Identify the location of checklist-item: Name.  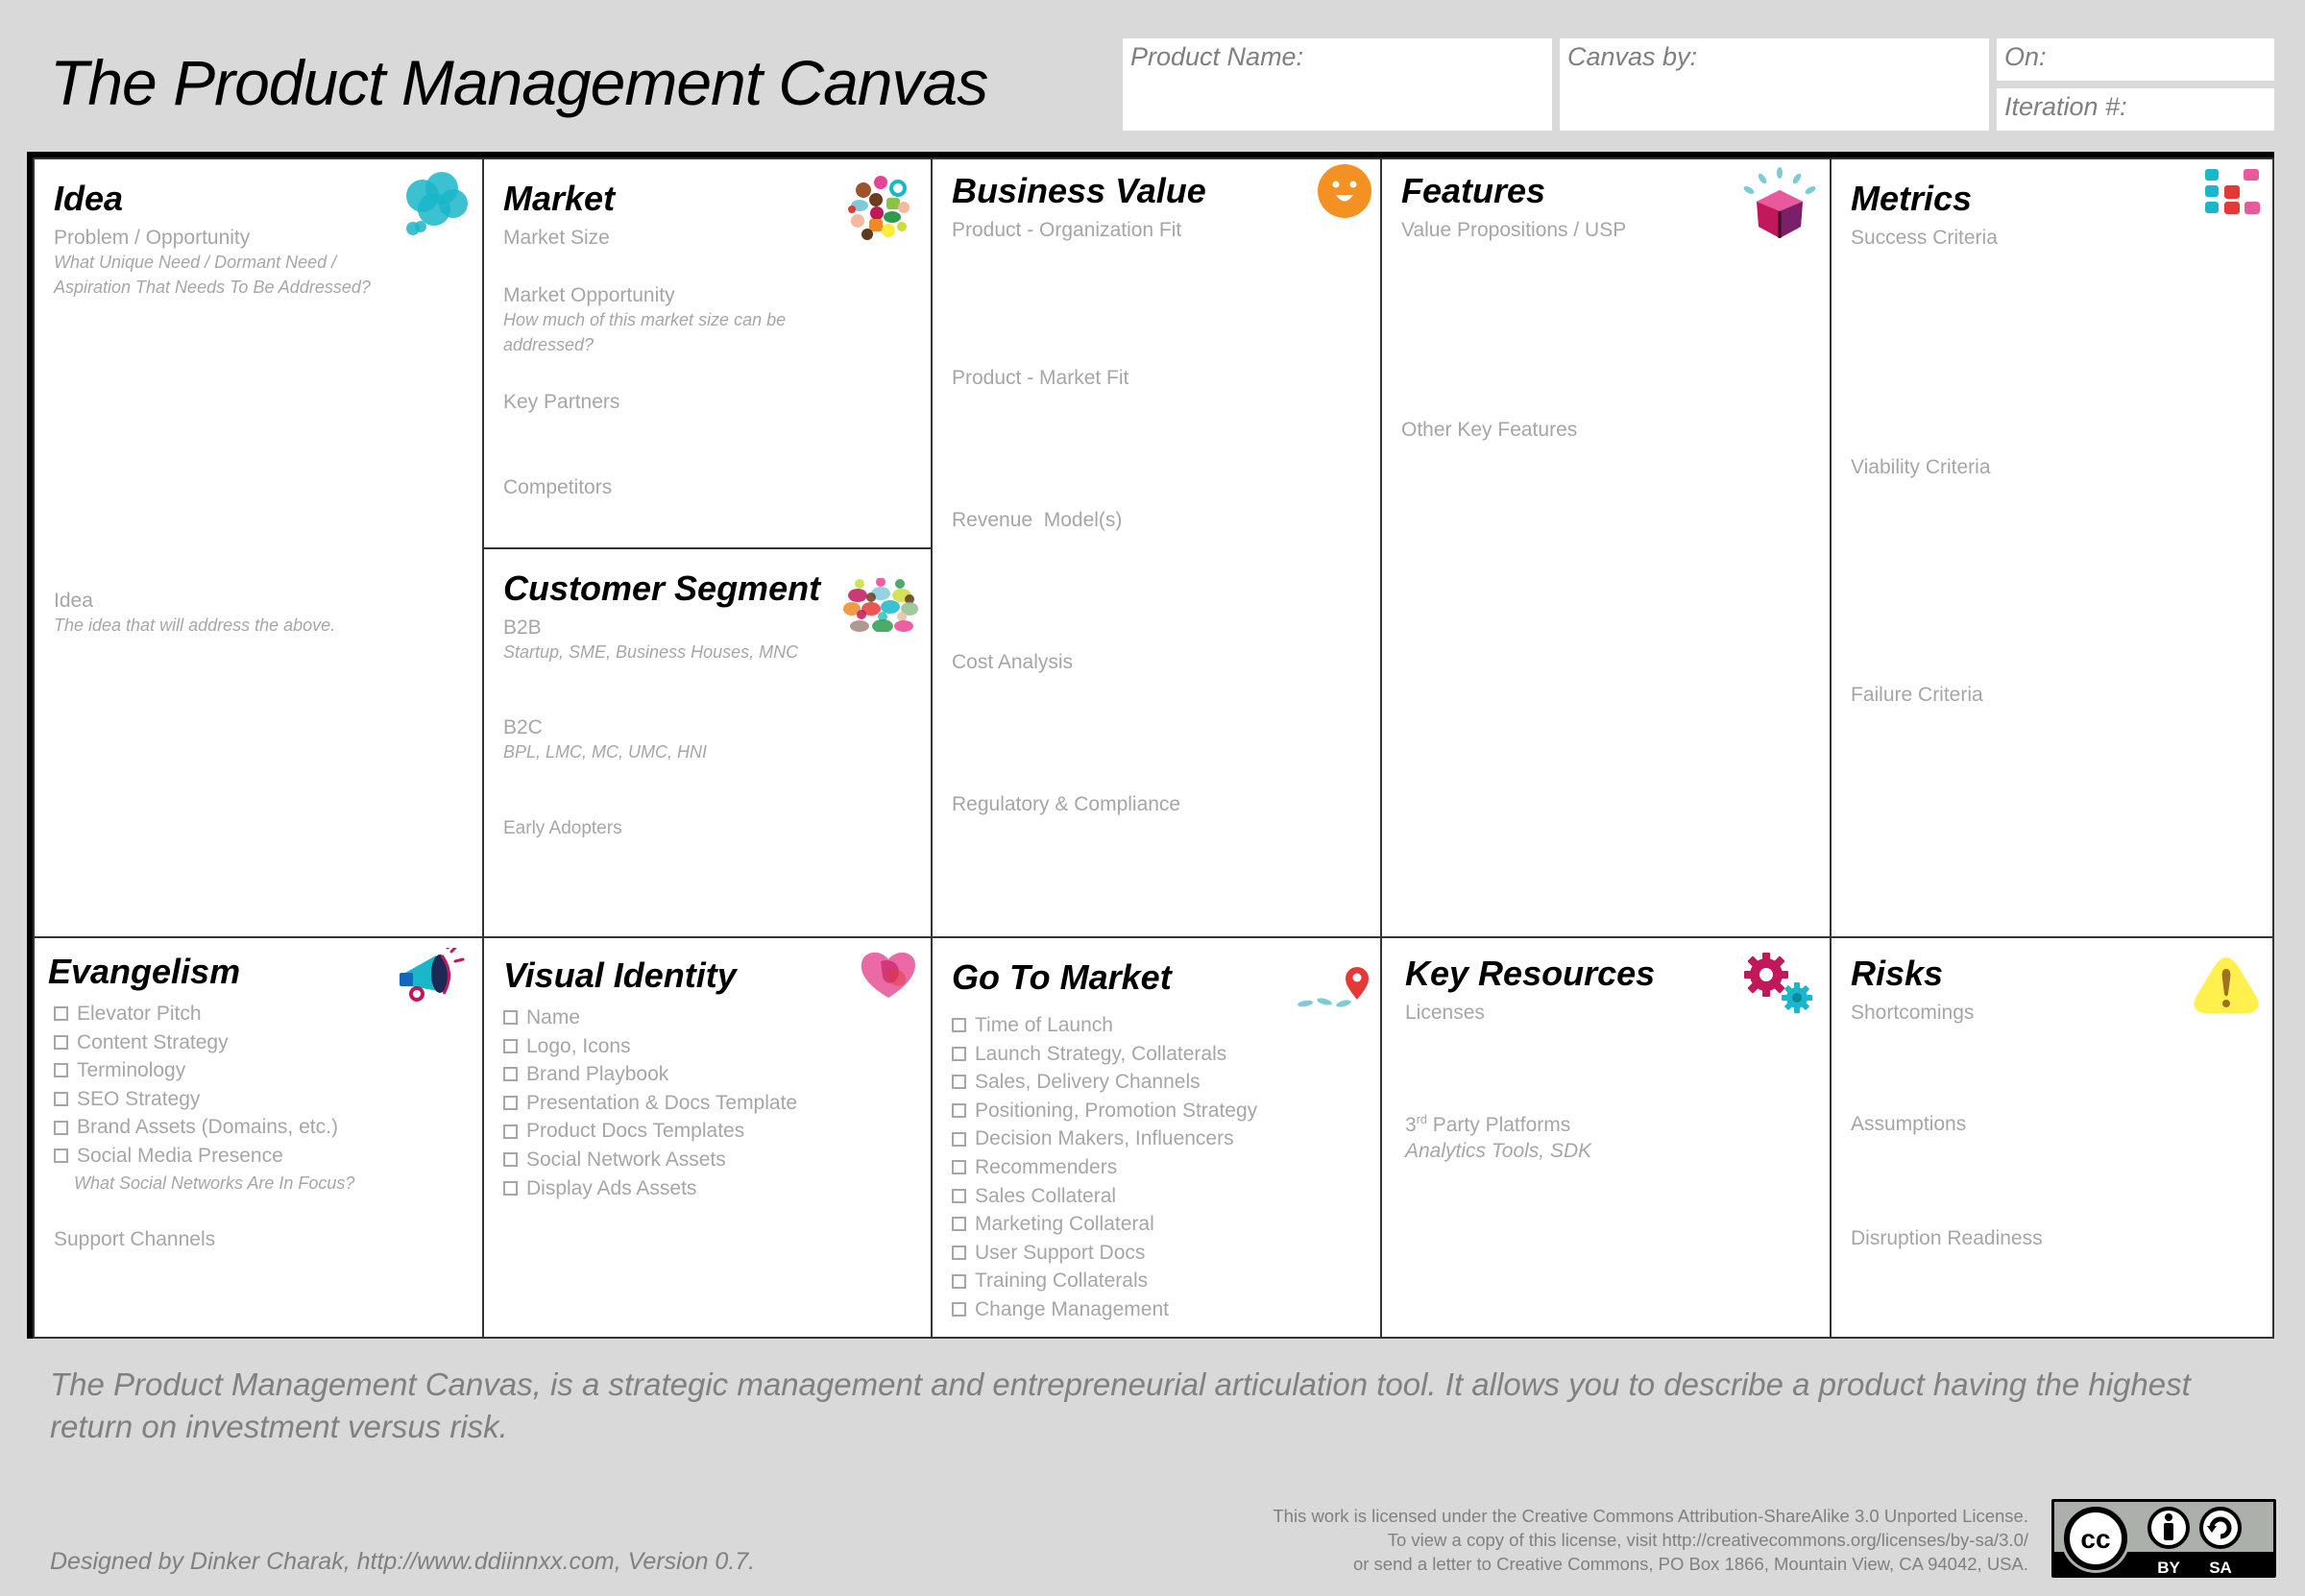
(717, 1018).